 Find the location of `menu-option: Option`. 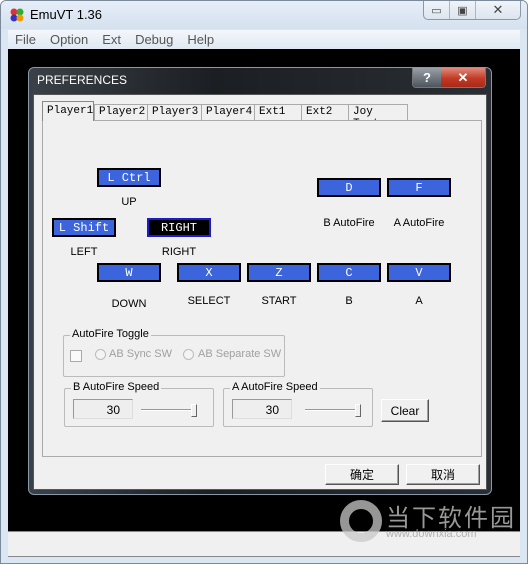

menu-option: Option is located at coordinates (69, 39).